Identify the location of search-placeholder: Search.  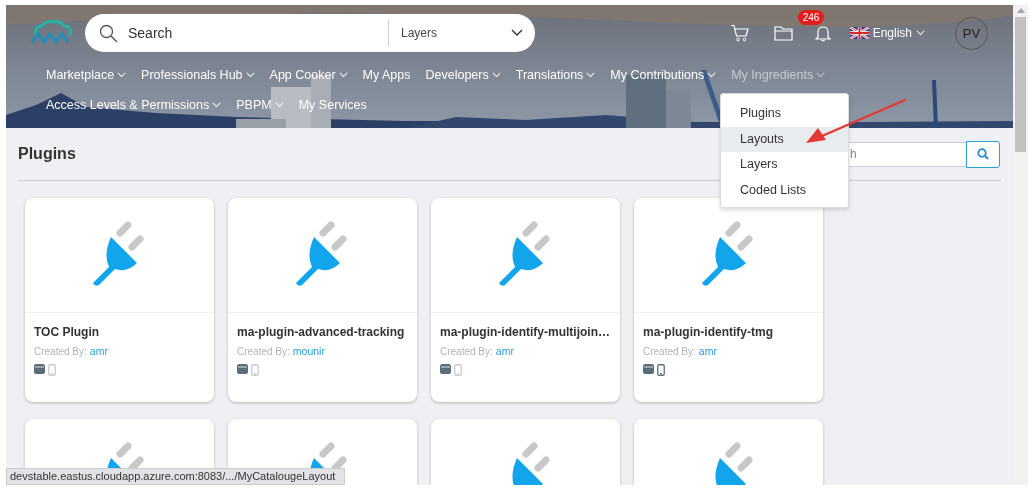
(151, 33).